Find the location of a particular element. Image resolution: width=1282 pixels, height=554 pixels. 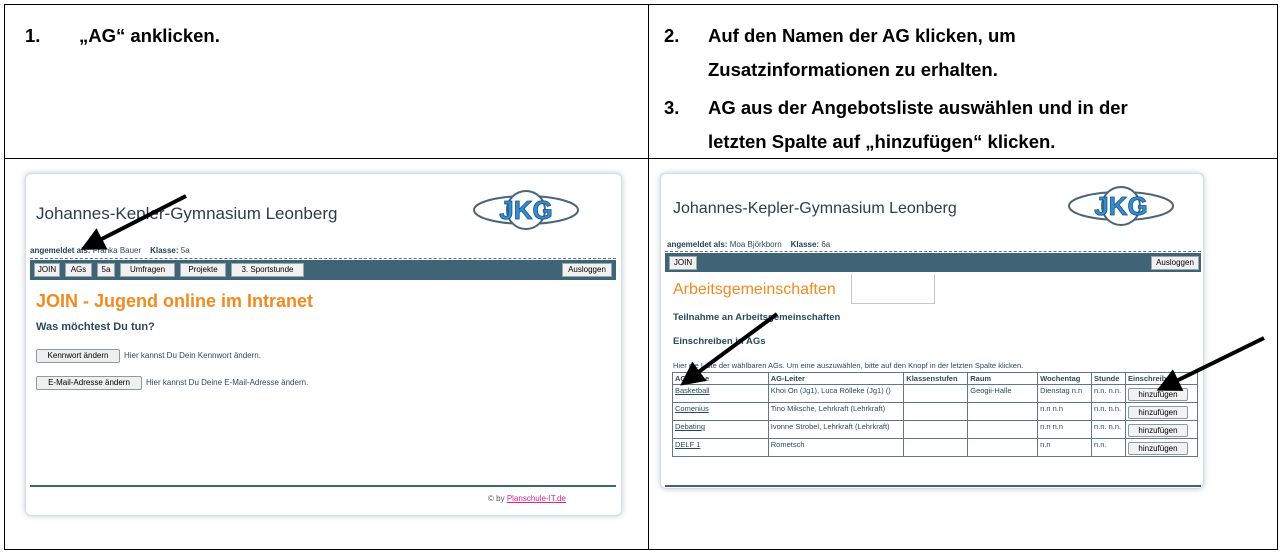

nav-class-button: 5a is located at coordinates (106, 270).